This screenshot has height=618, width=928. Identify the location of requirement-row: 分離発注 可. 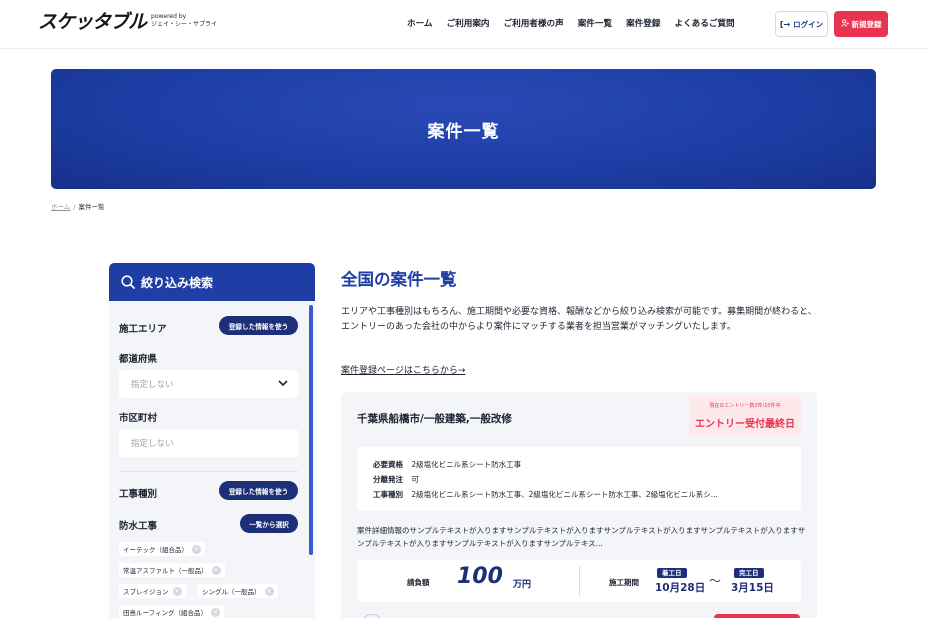
(396, 479).